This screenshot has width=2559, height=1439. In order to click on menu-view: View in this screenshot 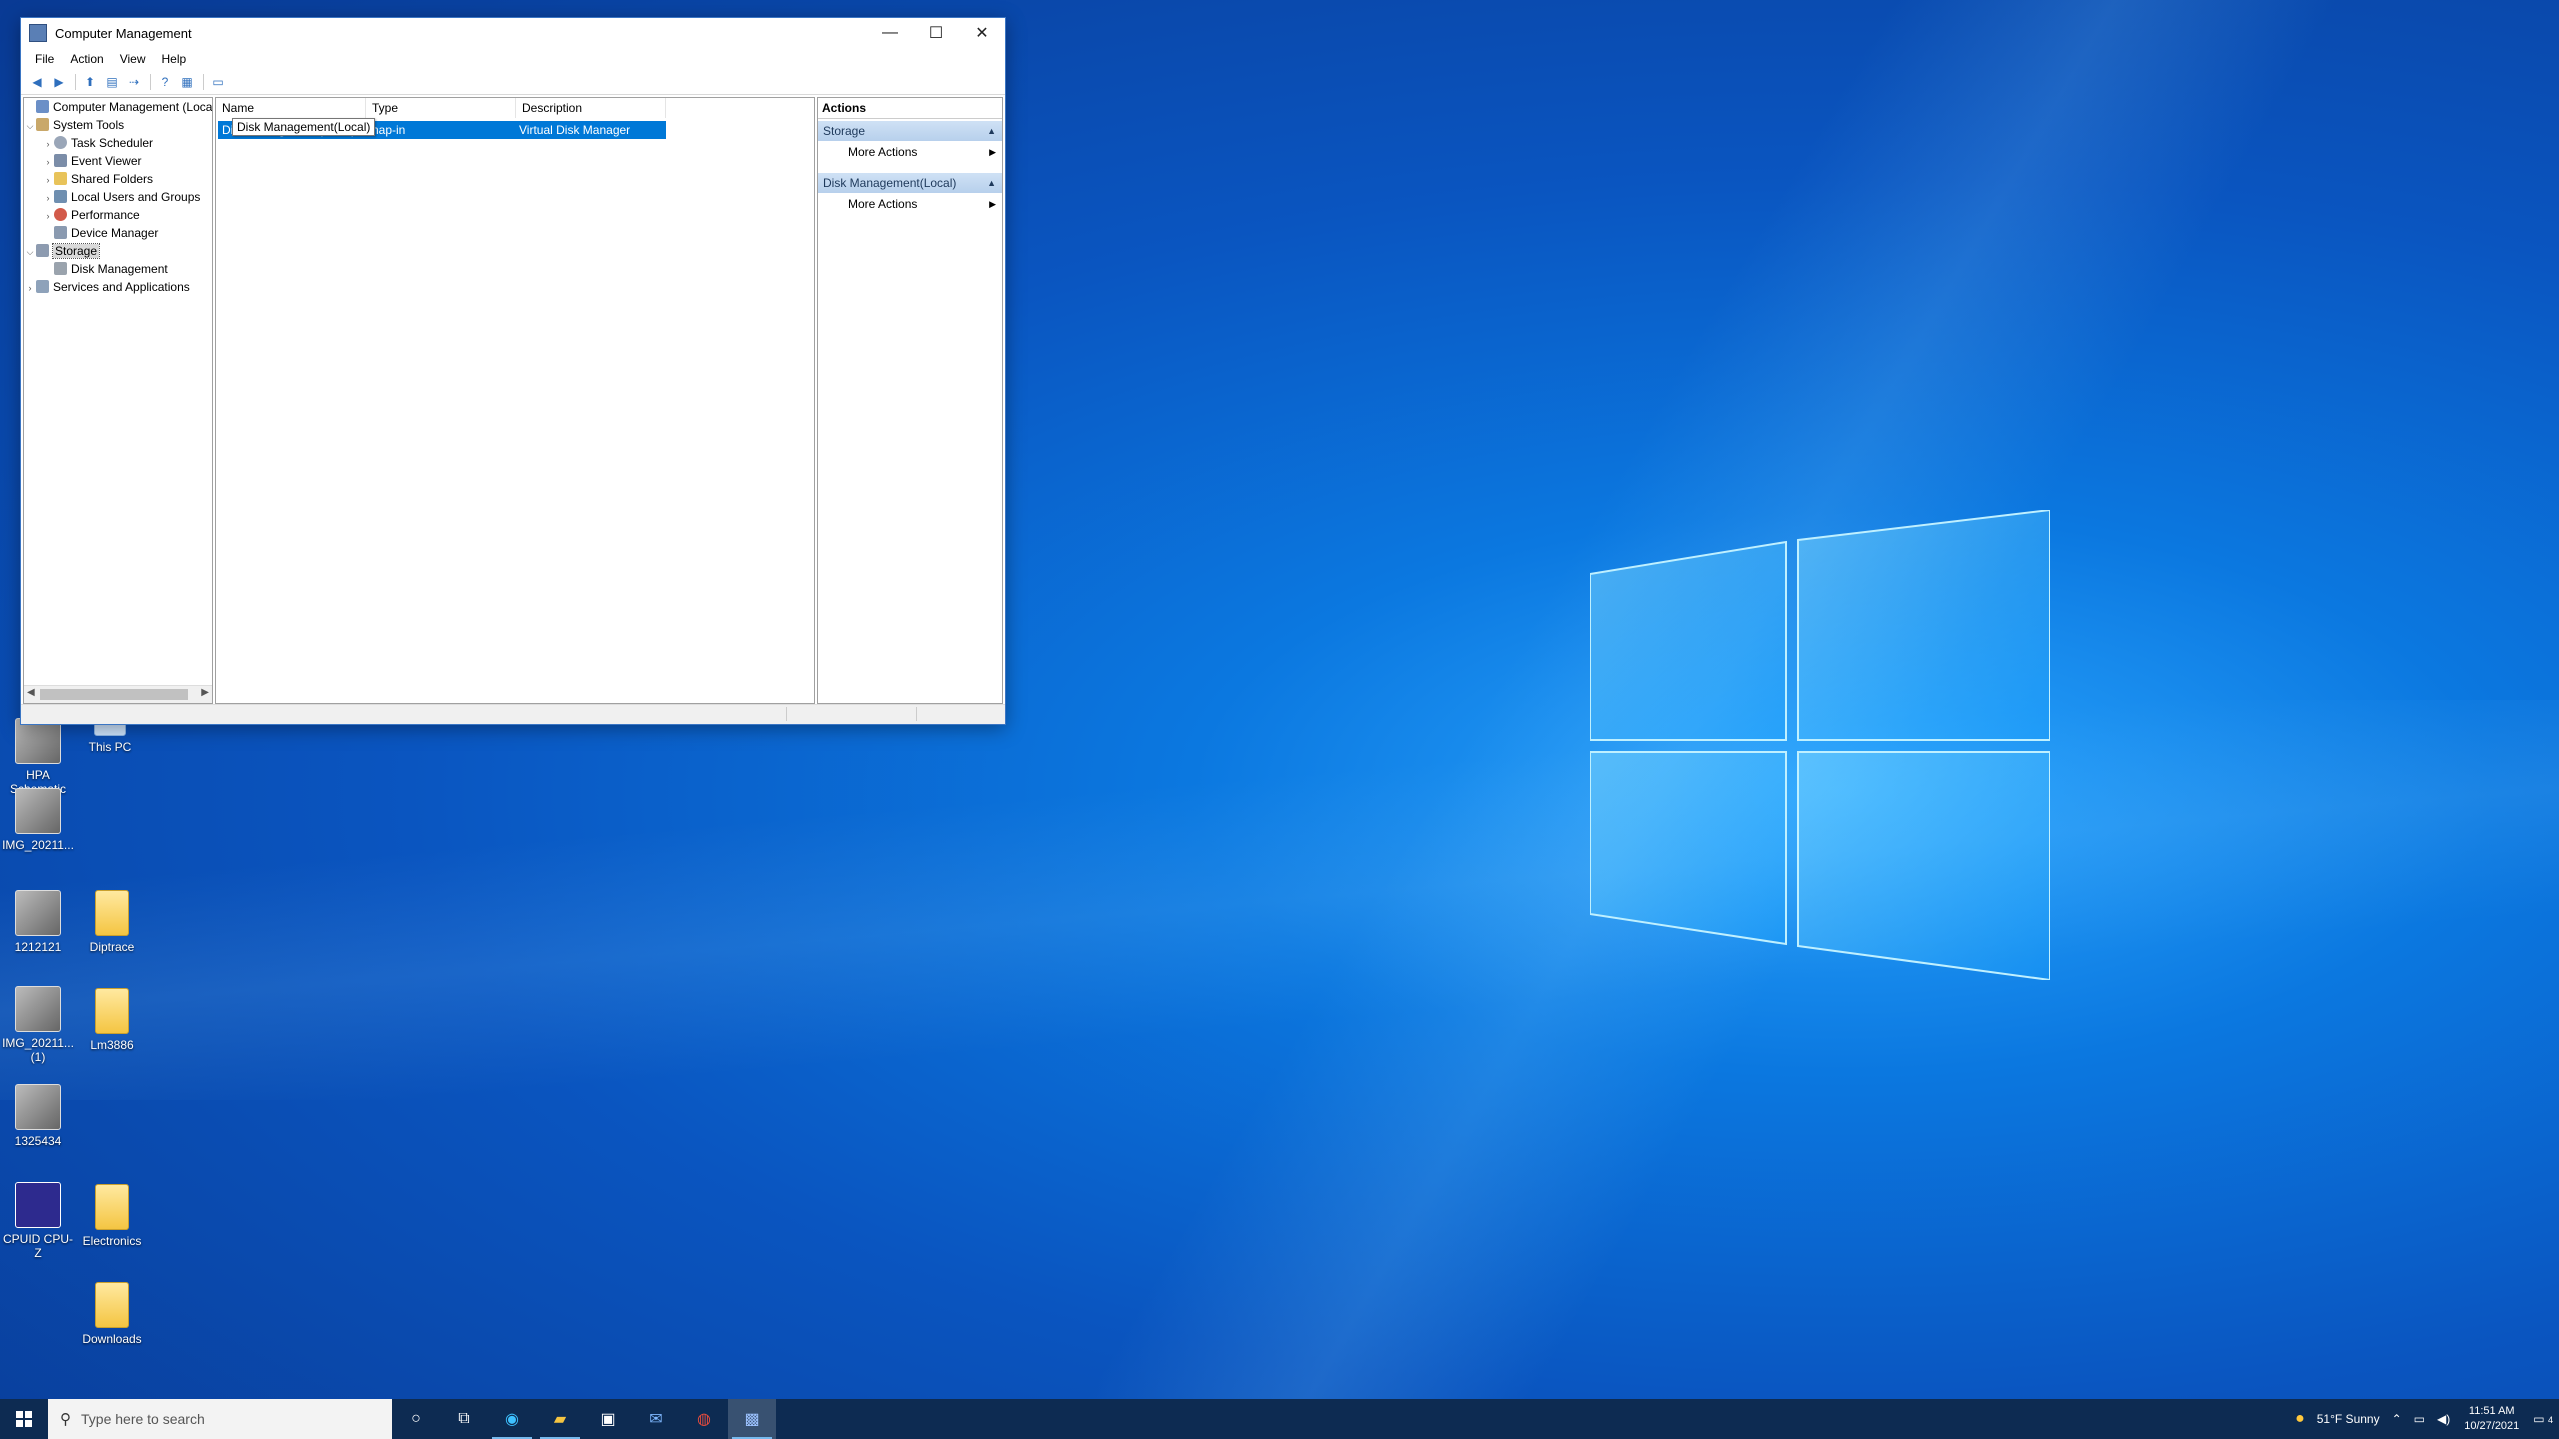, I will do `click(133, 59)`.